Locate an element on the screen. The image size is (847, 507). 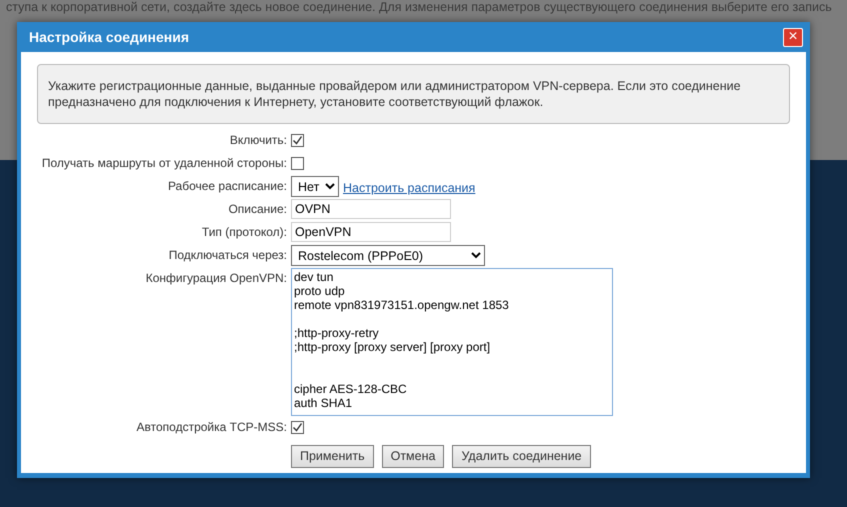
config-textarea: dev tun proto udp remote vpn831973151.opengw.net 1853 ;http-proxy-retry ;http-proxy [proxy server] [proxy port] cipher AES-128-CBC auth SHA1 is located at coordinates (452, 342).